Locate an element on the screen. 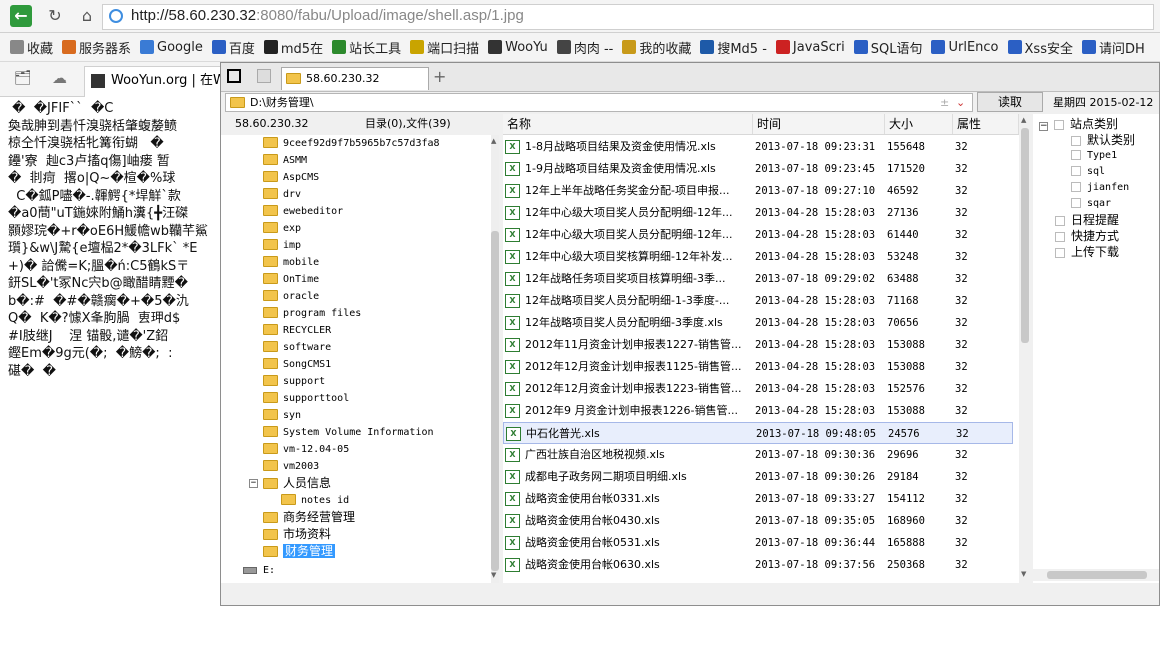 The height and width of the screenshot is (649, 1160). tree-item: OnTime is located at coordinates (291, 279).